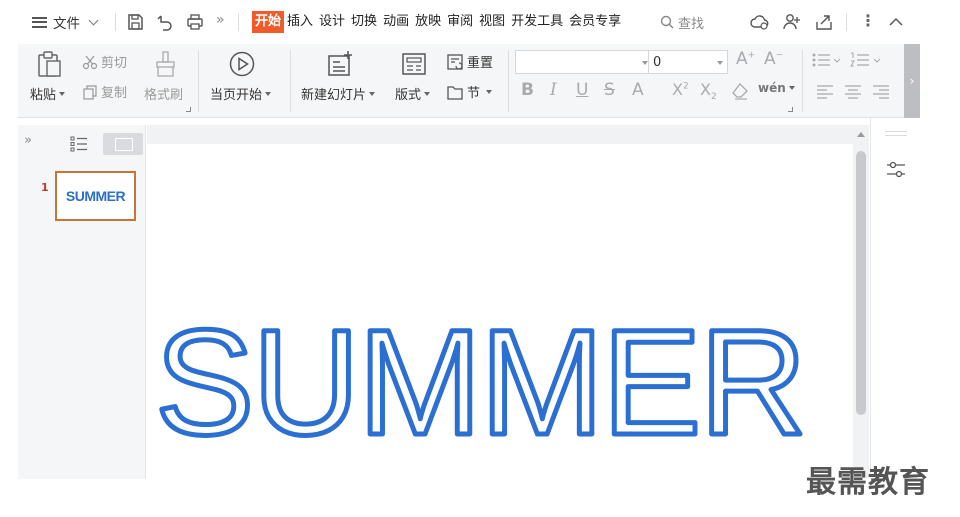  What do you see at coordinates (868, 482) in the screenshot?
I see `watermark-text: 最需教育` at bounding box center [868, 482].